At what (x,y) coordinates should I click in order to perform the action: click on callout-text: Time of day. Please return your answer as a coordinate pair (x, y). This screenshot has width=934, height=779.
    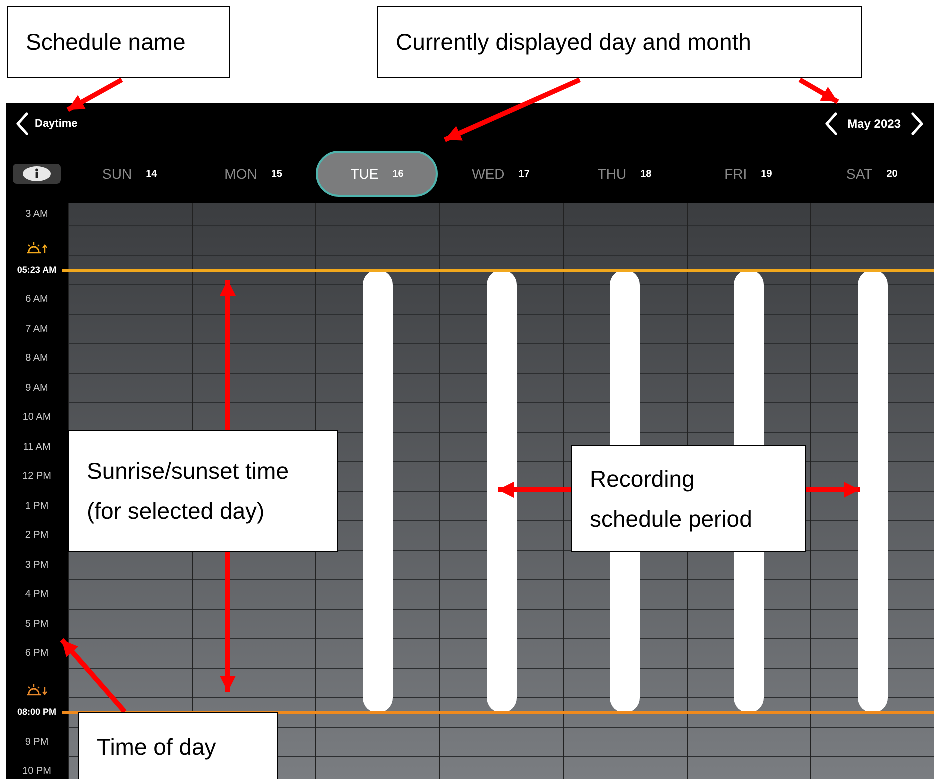
    Looking at the image, I should click on (157, 747).